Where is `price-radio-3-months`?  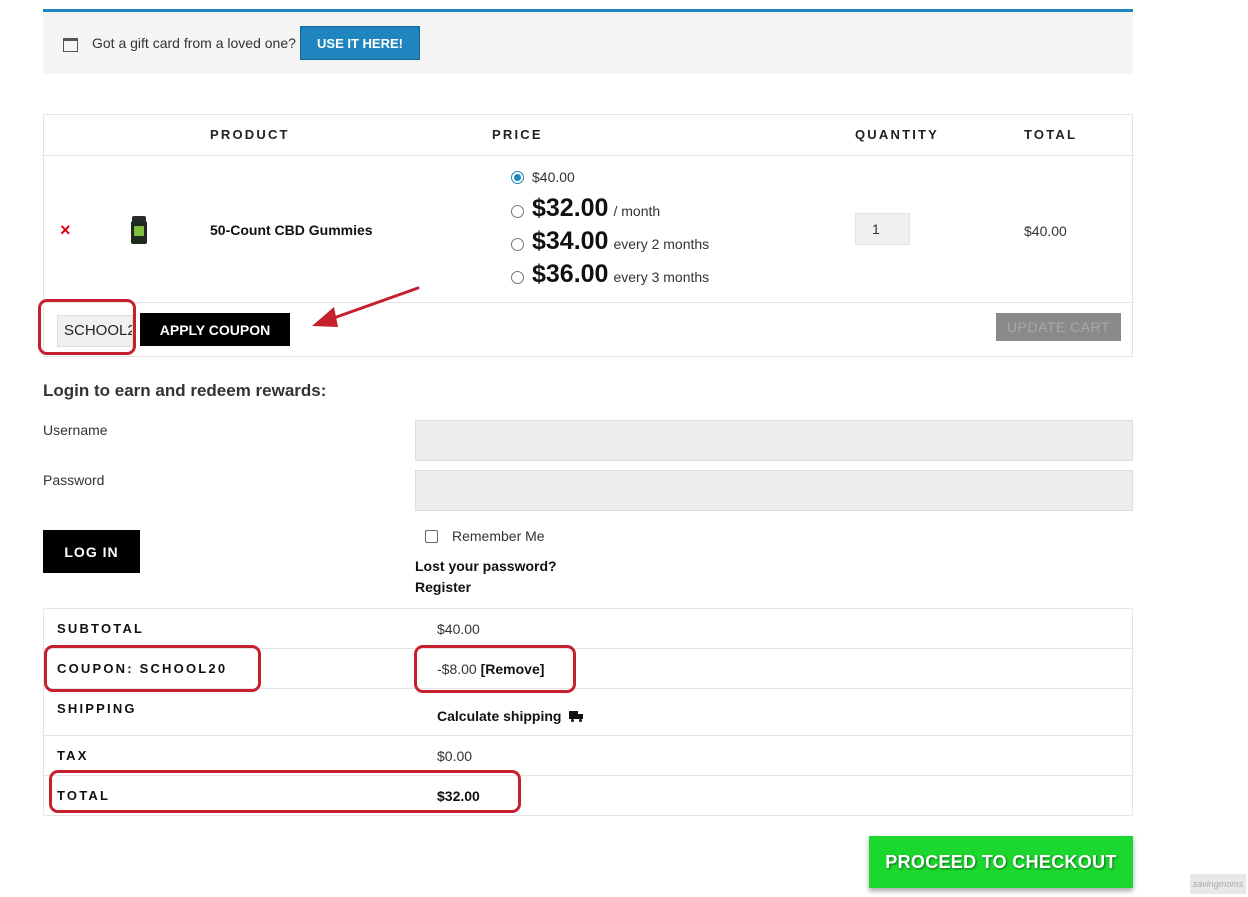
price-radio-3-months is located at coordinates (517, 277).